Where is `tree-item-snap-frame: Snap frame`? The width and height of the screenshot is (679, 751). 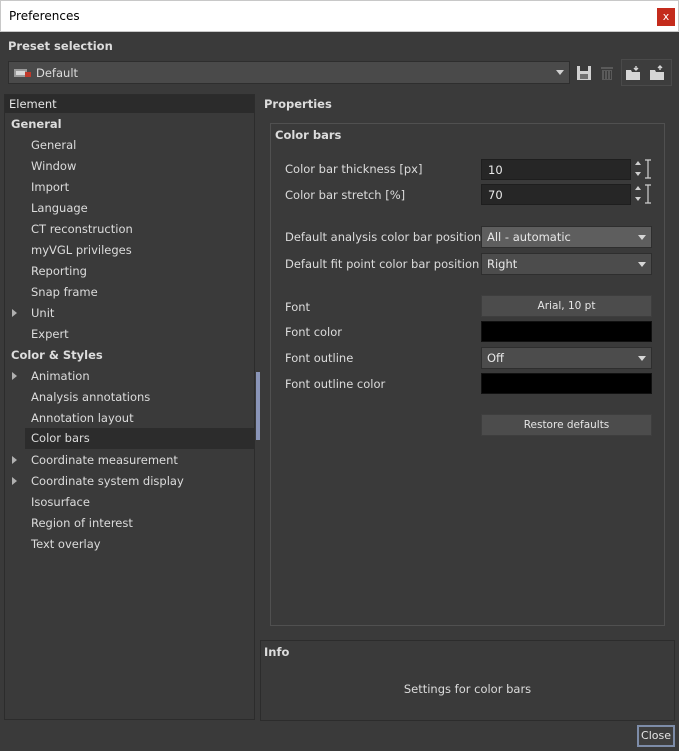 tree-item-snap-frame: Snap frame is located at coordinates (64, 292).